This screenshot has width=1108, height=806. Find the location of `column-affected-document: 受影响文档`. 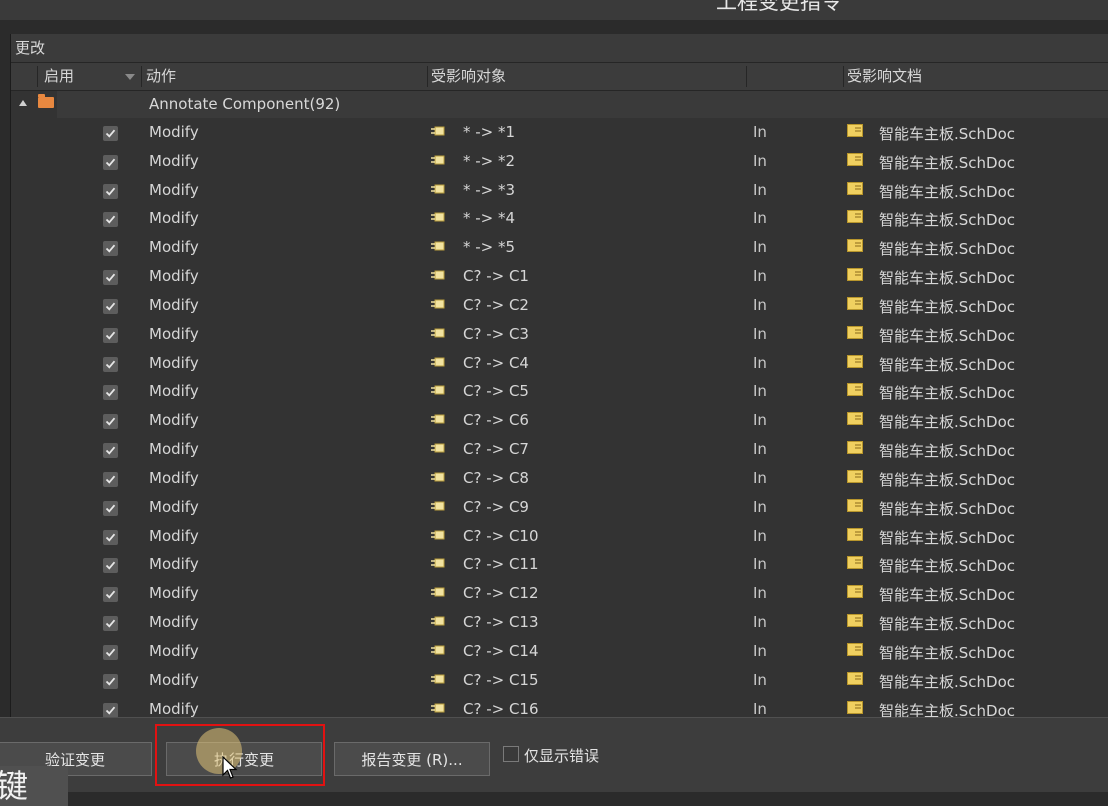

column-affected-document: 受影响文档 is located at coordinates (884, 76).